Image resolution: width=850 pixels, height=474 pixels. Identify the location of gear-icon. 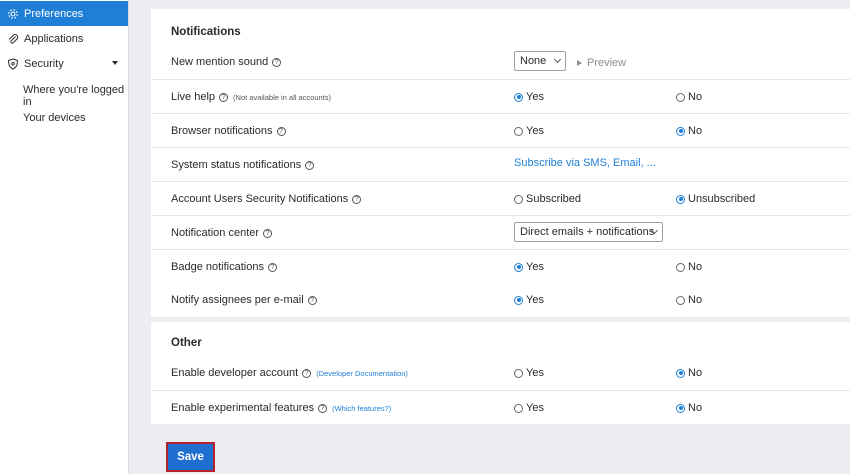
(13, 14).